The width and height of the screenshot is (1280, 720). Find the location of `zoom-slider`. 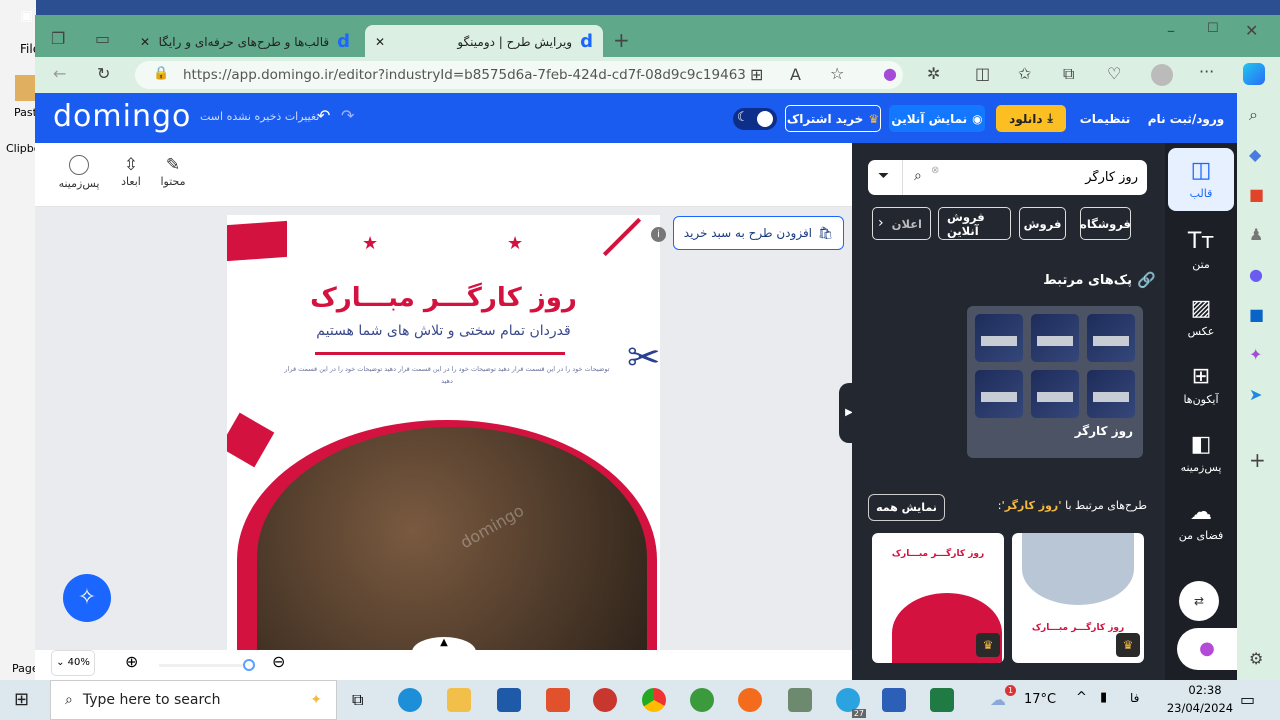

zoom-slider is located at coordinates (207, 665).